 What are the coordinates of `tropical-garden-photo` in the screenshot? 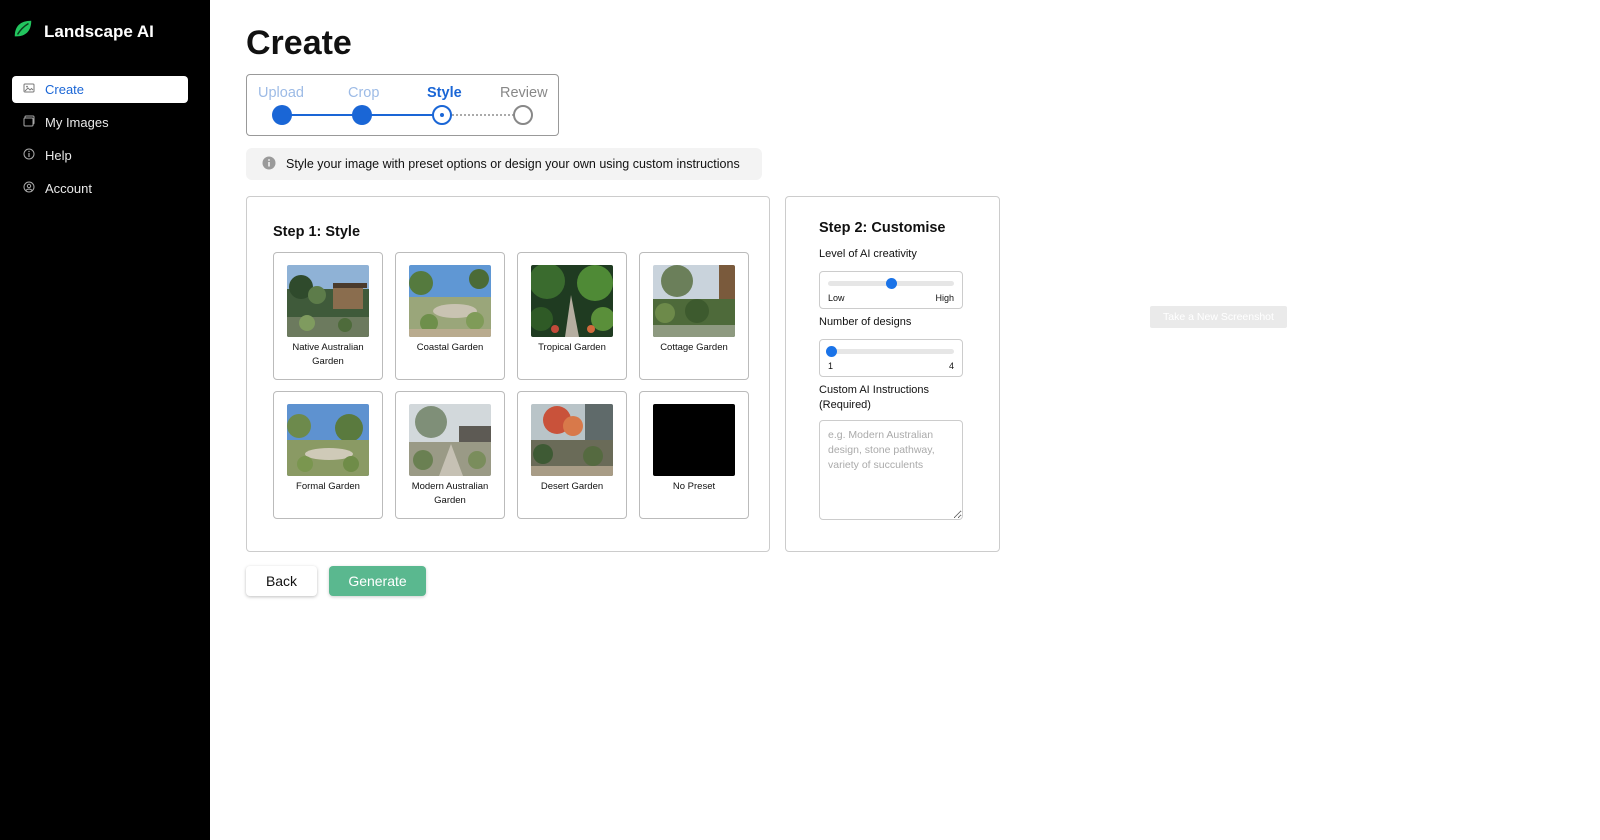 It's located at (572, 301).